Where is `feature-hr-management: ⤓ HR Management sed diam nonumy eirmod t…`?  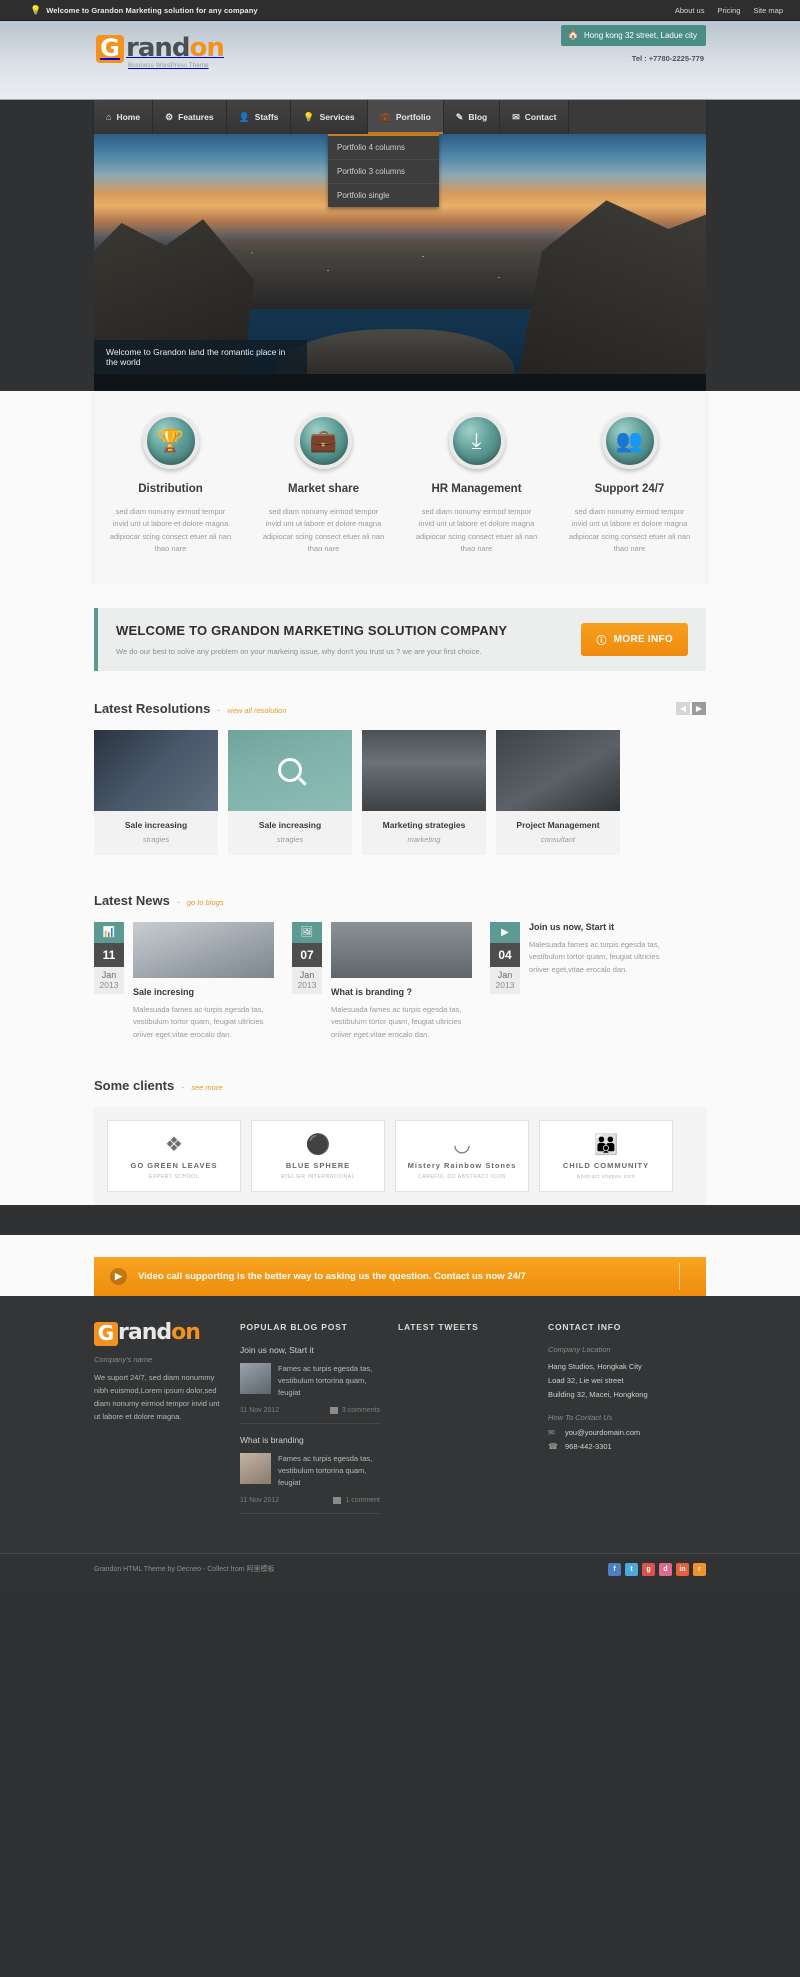
feature-hr-management: ⤓ HR Management sed diam nonumy eirmod t… is located at coordinates (476, 484).